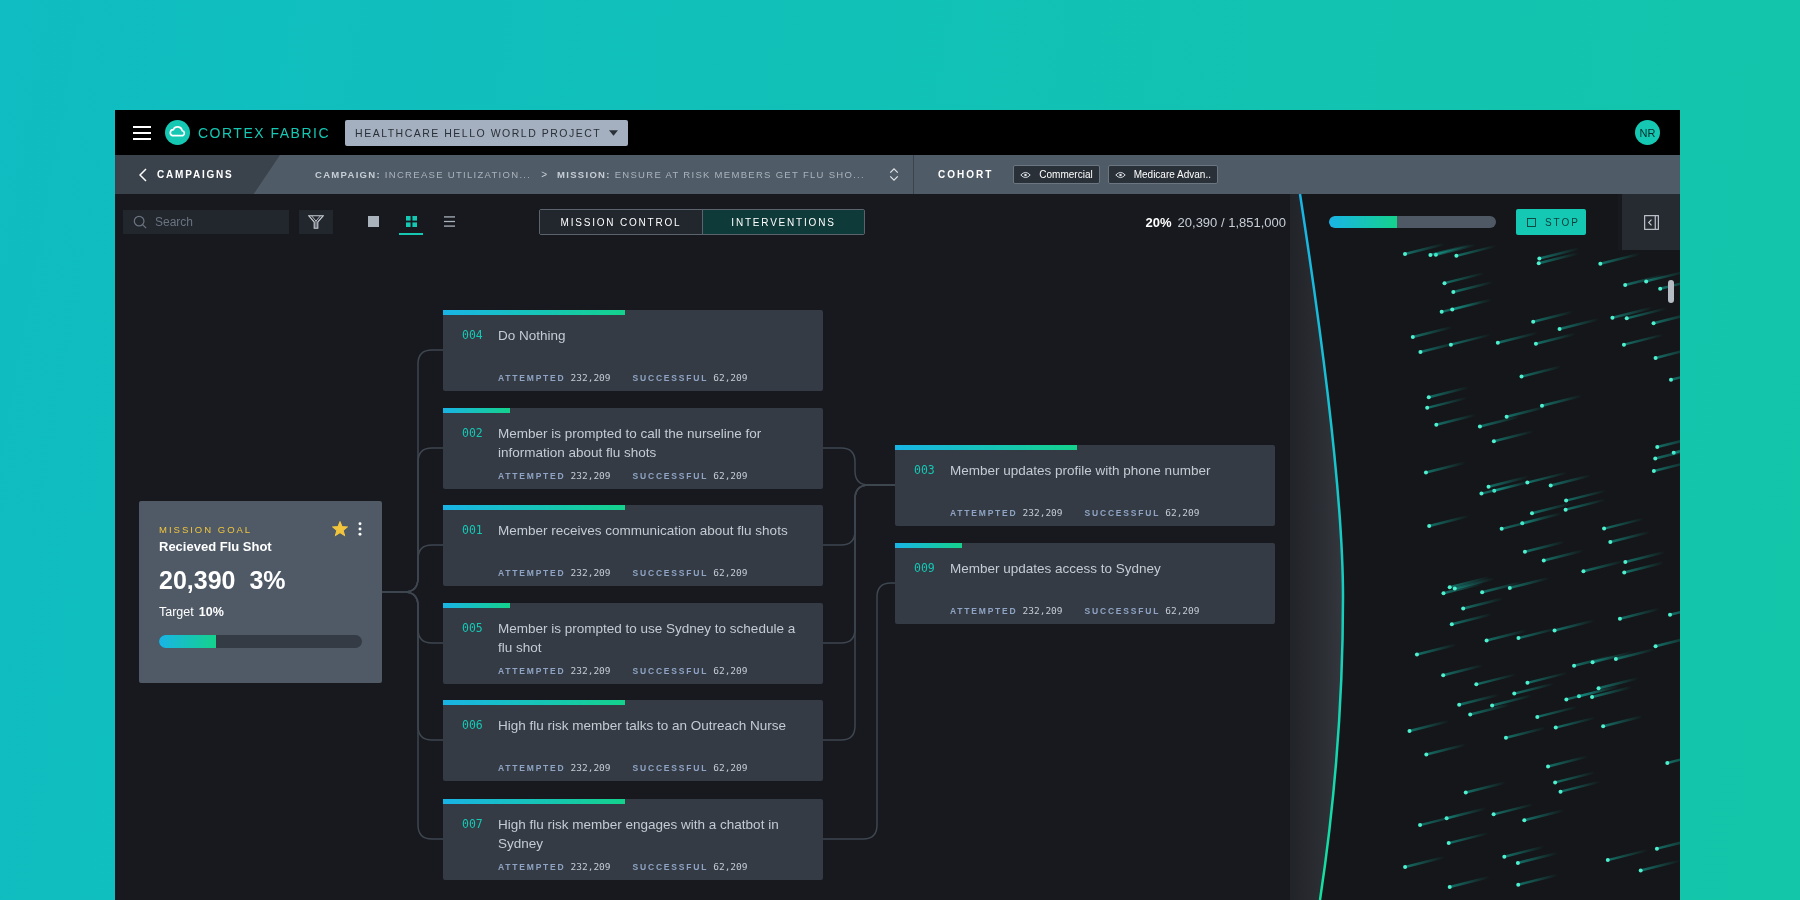  Describe the element at coordinates (487, 132) in the screenshot. I see `project-dropdown: HEALTHCARE HELLO WORLD PROJECT` at that location.